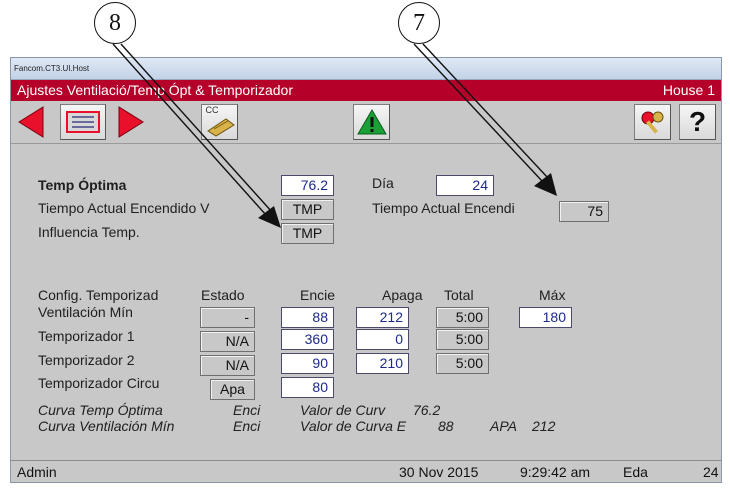  What do you see at coordinates (465, 185) in the screenshot?
I see `dia-field: 24` at bounding box center [465, 185].